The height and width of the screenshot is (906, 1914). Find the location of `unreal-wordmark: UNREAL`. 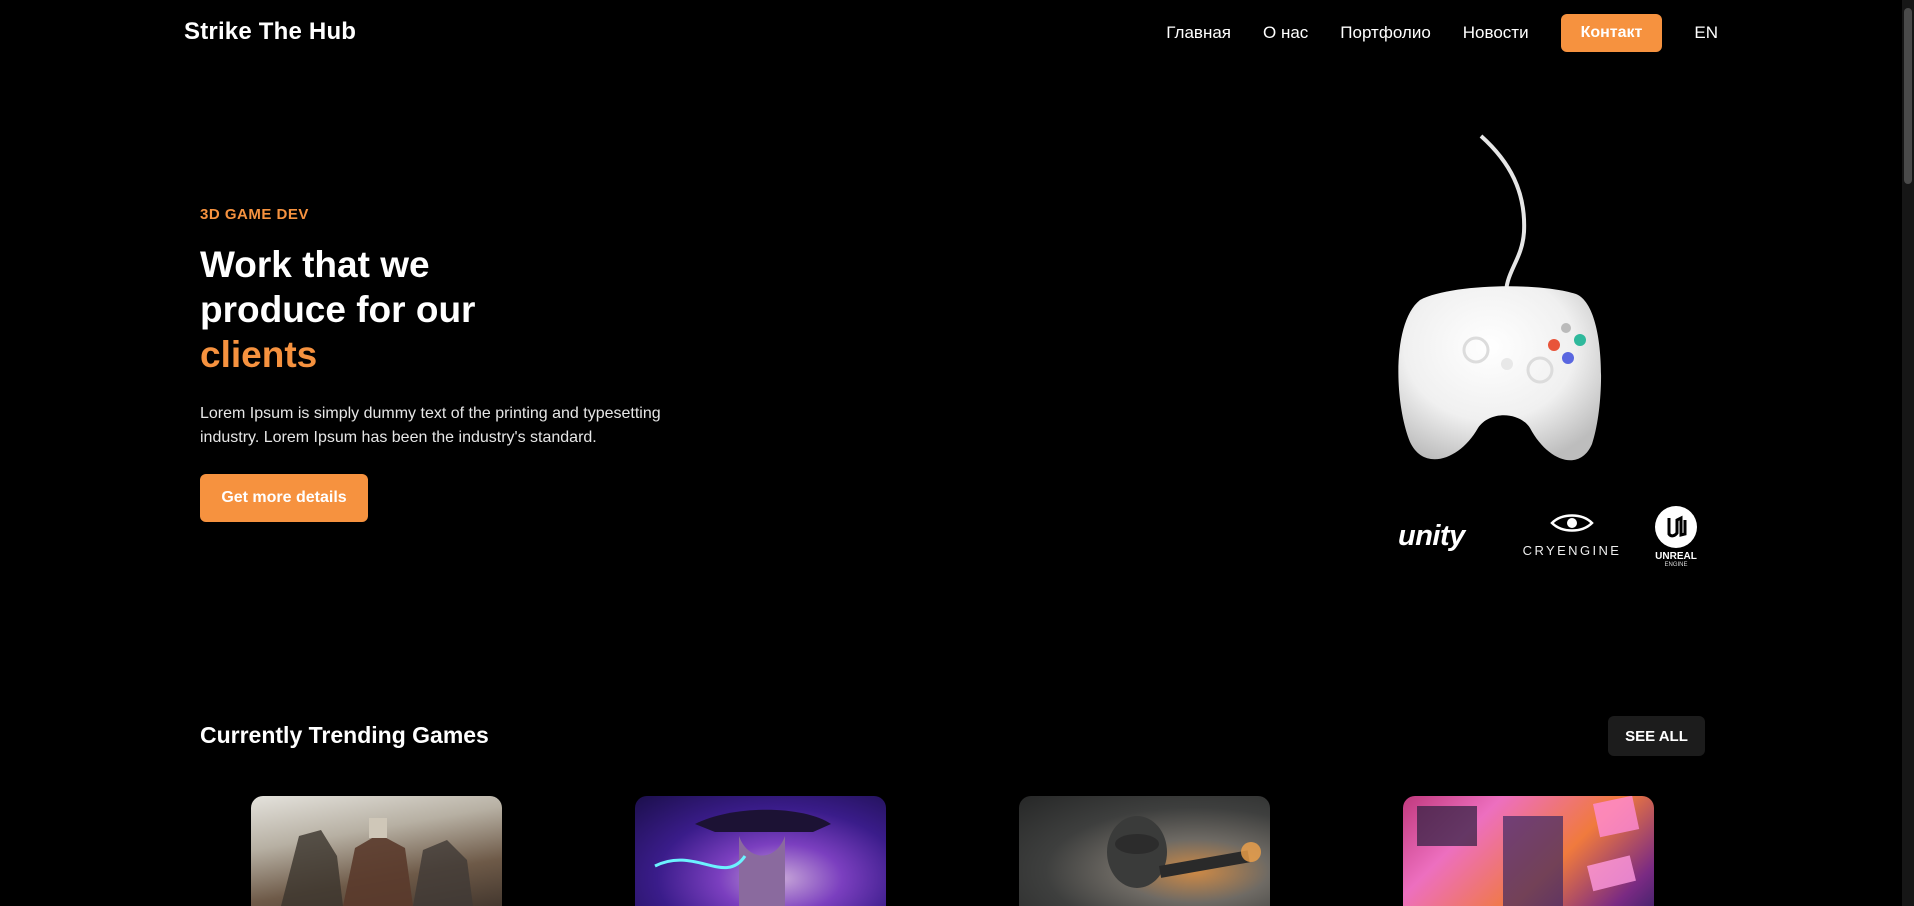

unreal-wordmark: UNREAL is located at coordinates (1676, 556).